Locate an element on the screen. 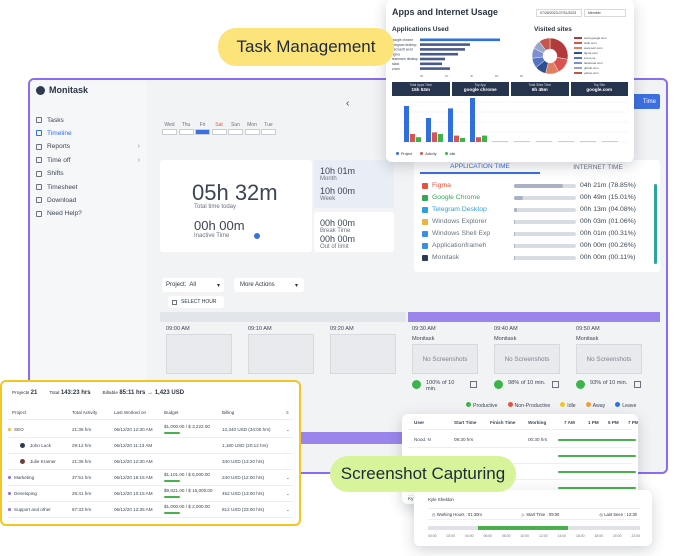 This screenshot has height=556, width=696. sidebar-item-need-help-: Need Help? is located at coordinates (88, 214).